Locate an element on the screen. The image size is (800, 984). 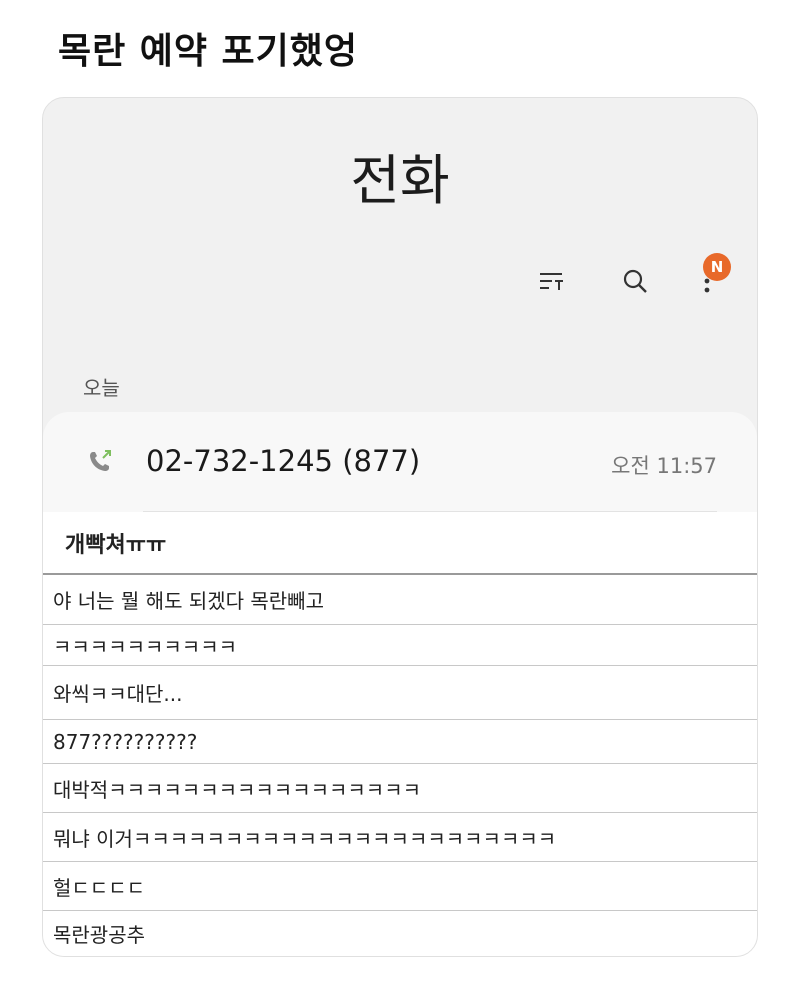
call-log-item: 02-732-1245 (877) 오전 11:57 is located at coordinates (400, 462).